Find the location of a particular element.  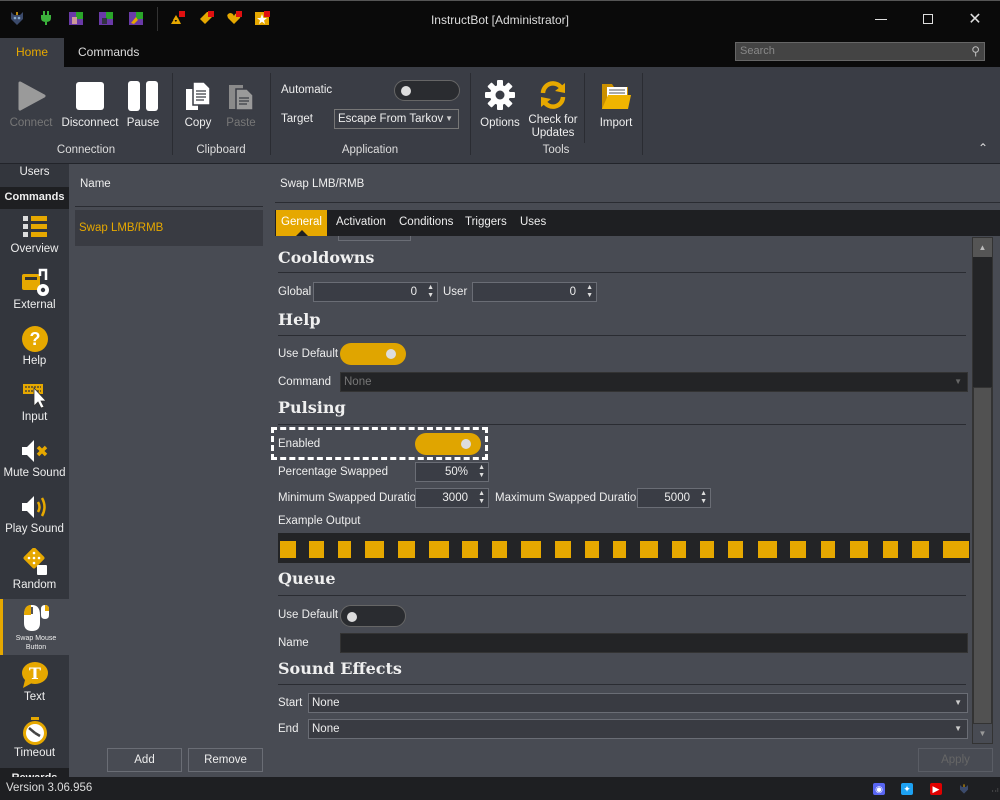

sidebar-item-users: Users is located at coordinates (34, 175).